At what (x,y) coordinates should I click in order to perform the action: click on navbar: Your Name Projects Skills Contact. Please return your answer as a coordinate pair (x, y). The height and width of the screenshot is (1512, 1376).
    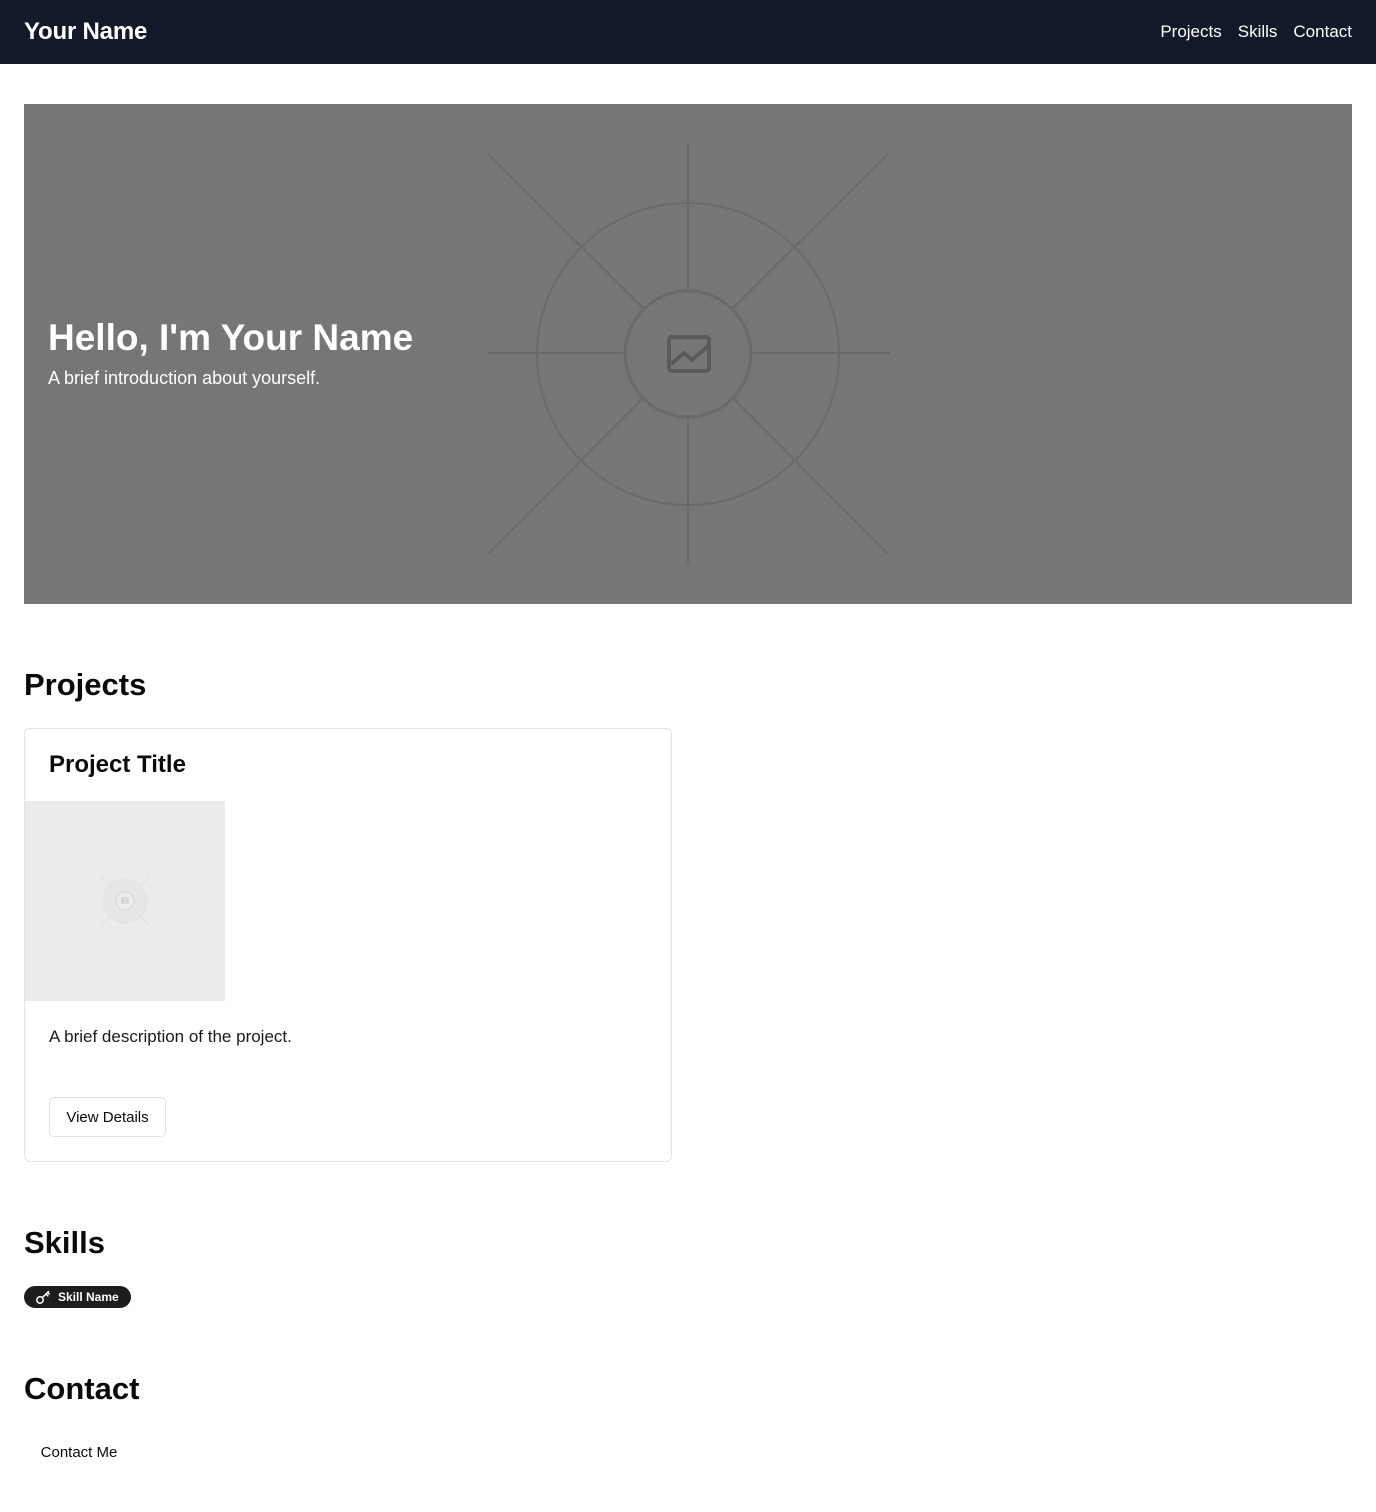
    Looking at the image, I should click on (688, 32).